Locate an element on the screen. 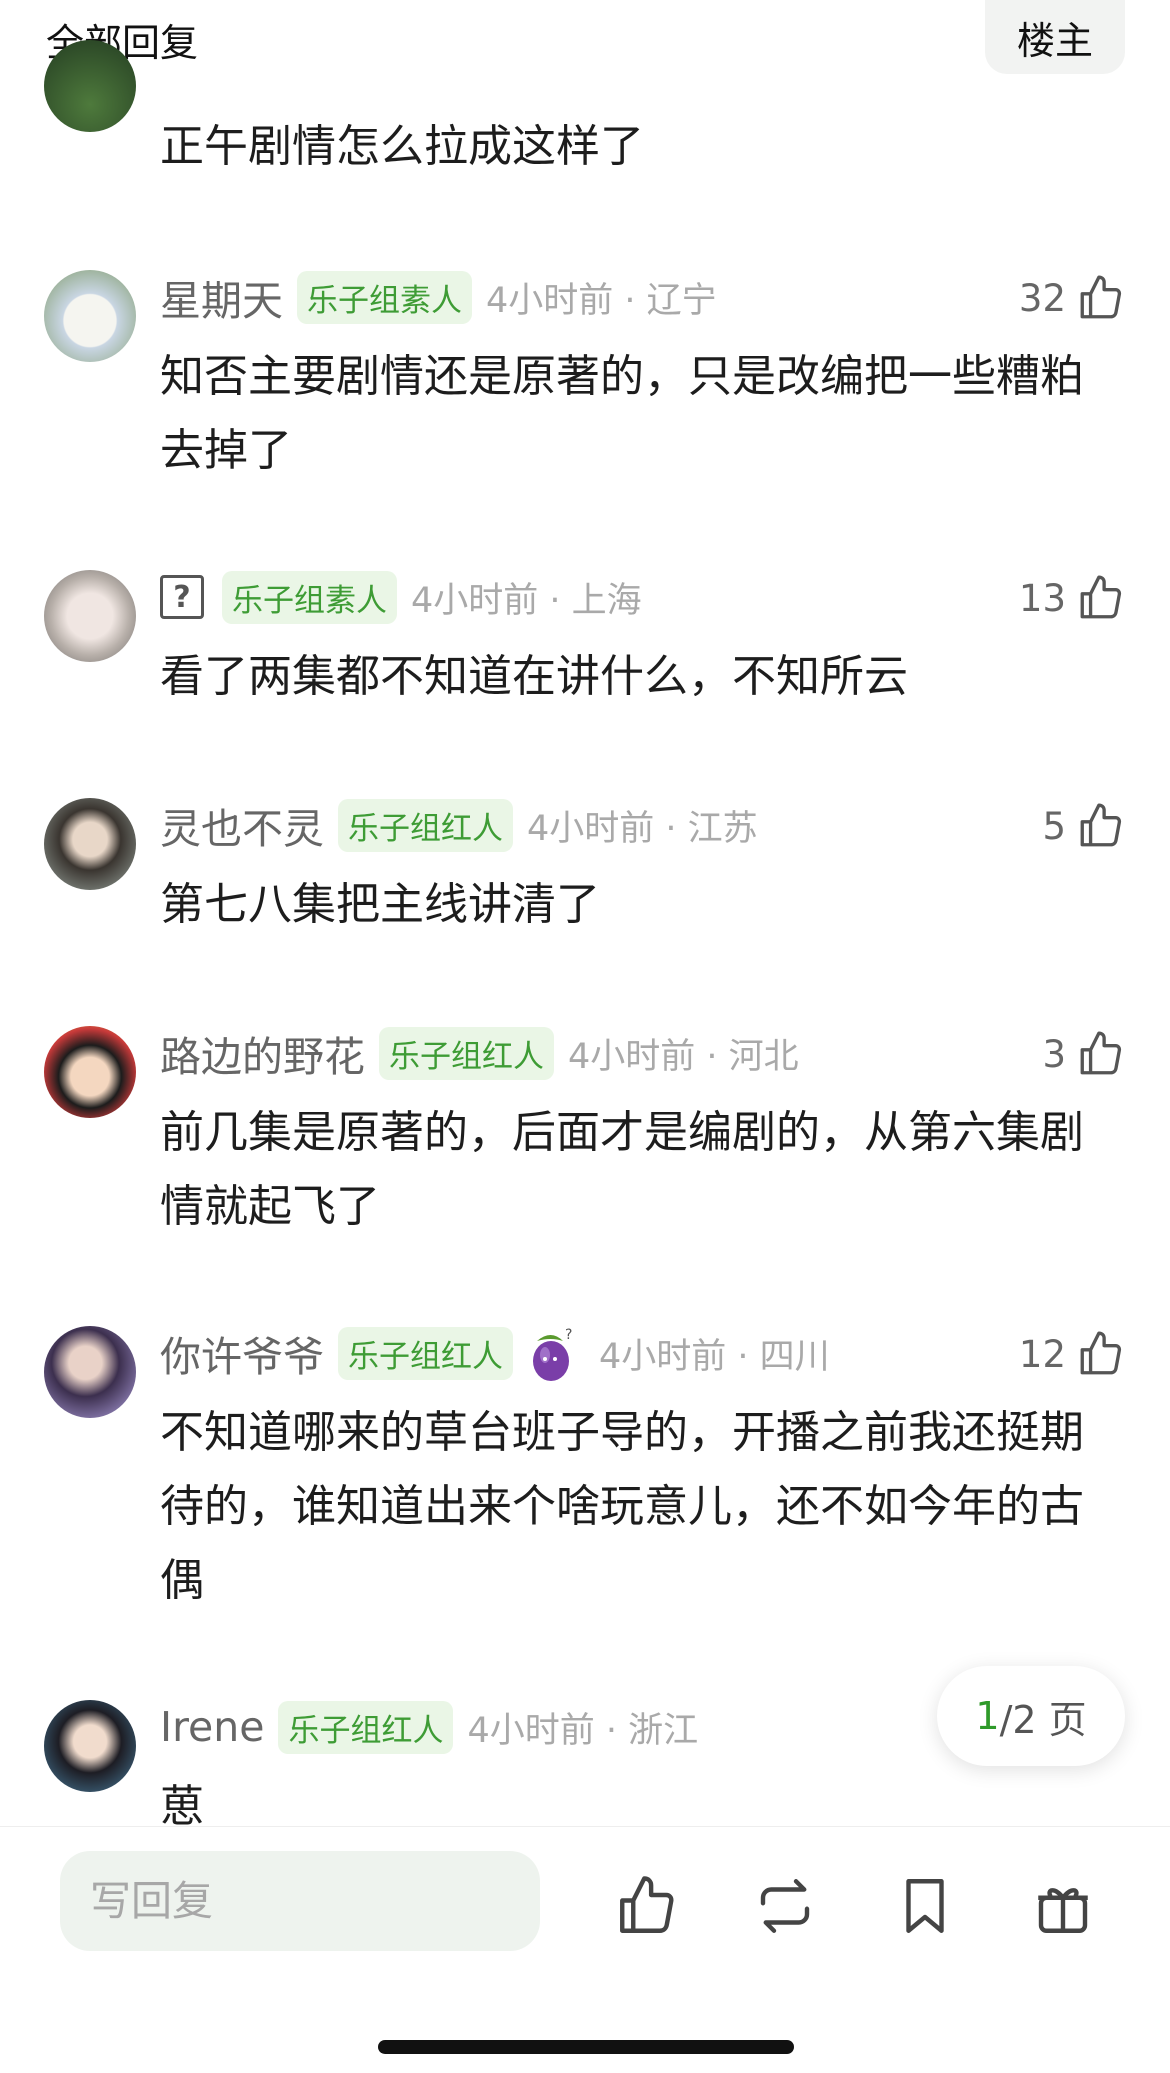  page-current: 1 is located at coordinates (987, 1716).